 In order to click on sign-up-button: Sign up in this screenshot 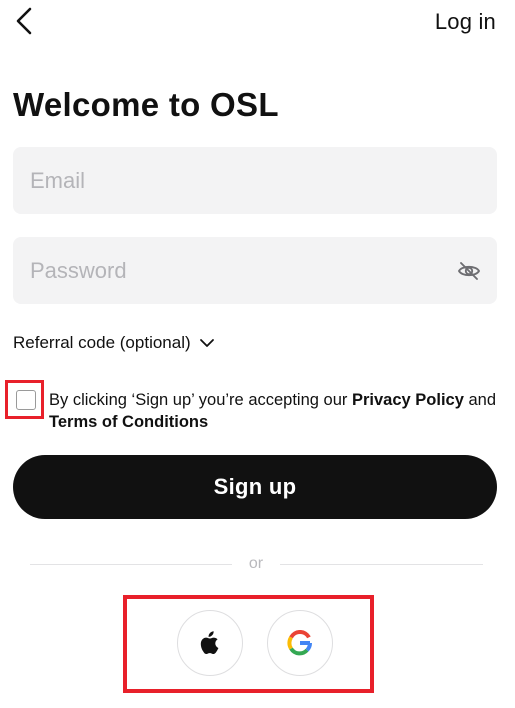, I will do `click(255, 487)`.